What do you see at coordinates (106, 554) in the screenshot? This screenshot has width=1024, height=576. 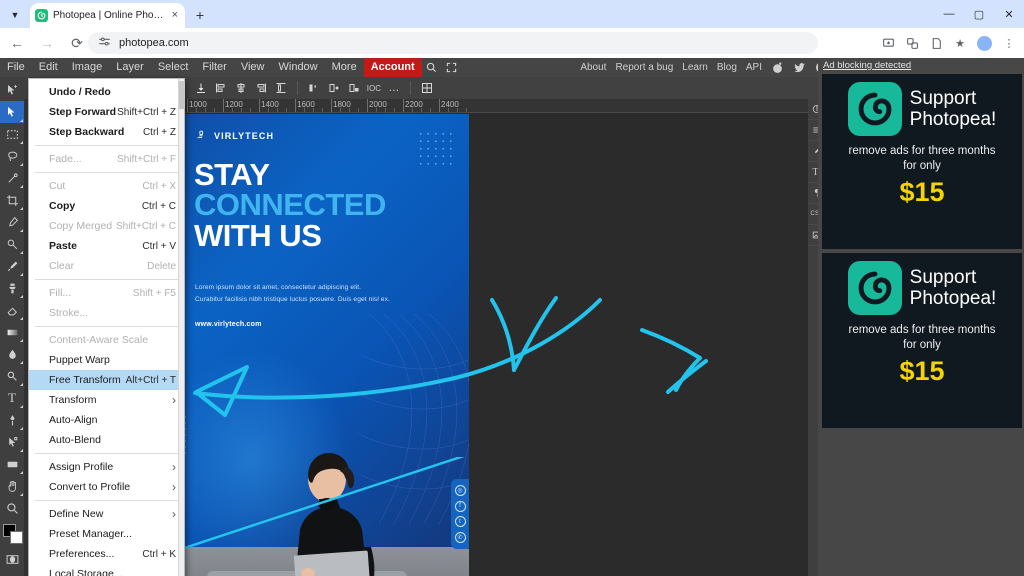 I see `menu-item: Preferences... Ctrl + K` at bounding box center [106, 554].